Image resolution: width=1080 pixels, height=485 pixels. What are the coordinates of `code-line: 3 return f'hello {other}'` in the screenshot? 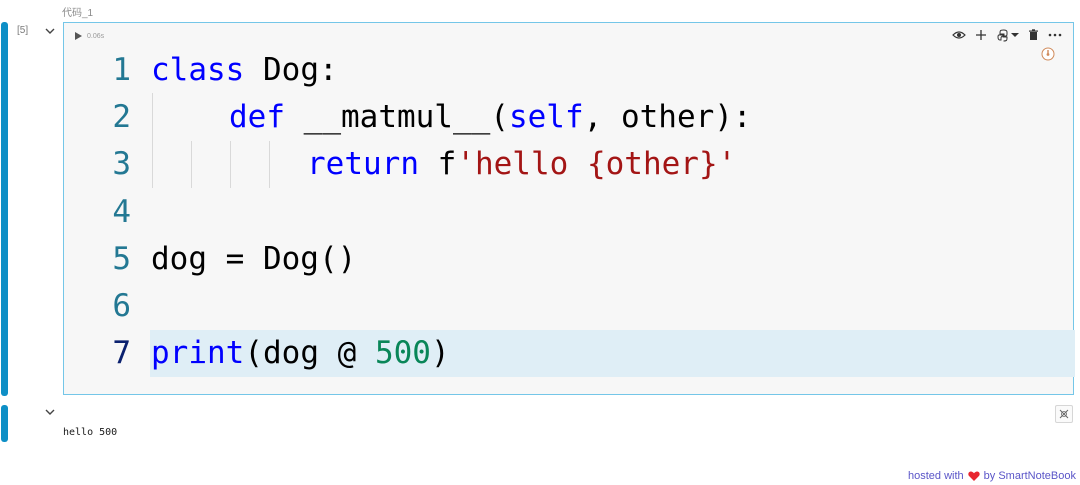 It's located at (568, 164).